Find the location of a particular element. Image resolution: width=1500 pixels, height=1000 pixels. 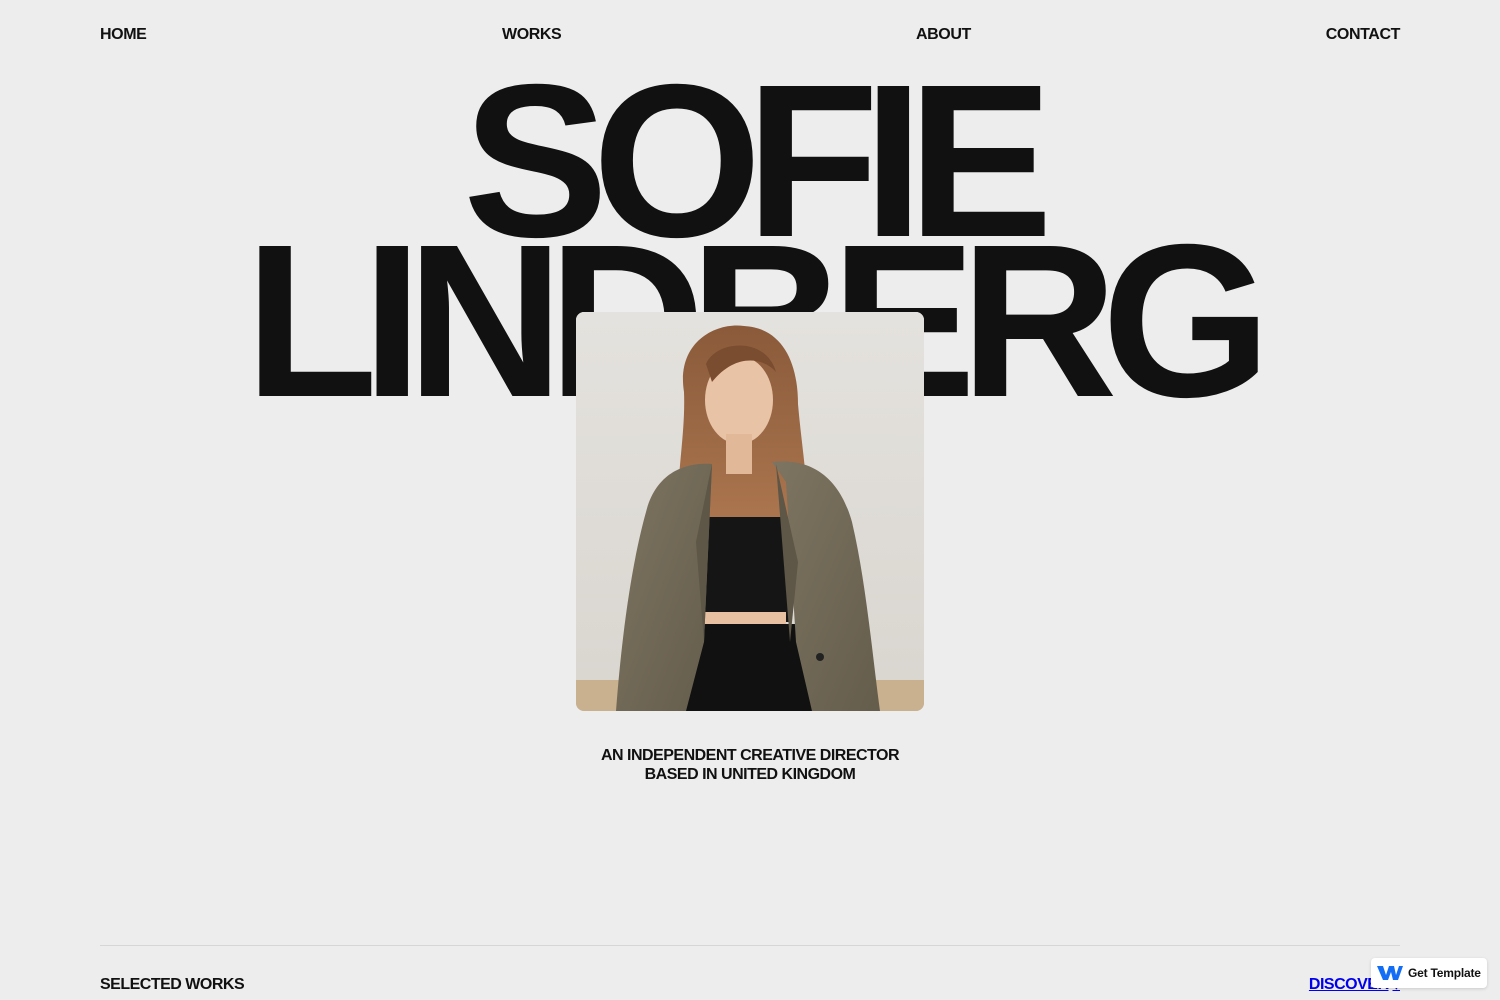

selected-works-heading: SELECTED WORKS is located at coordinates (172, 984).